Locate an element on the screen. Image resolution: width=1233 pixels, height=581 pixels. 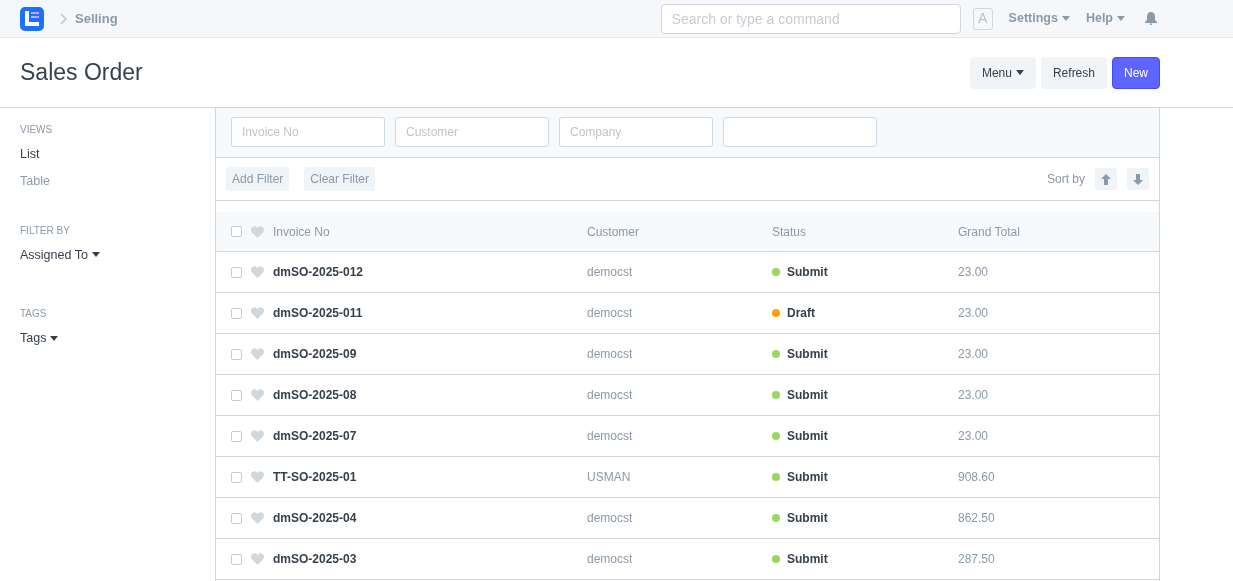
column-header: Customer is located at coordinates (613, 231).